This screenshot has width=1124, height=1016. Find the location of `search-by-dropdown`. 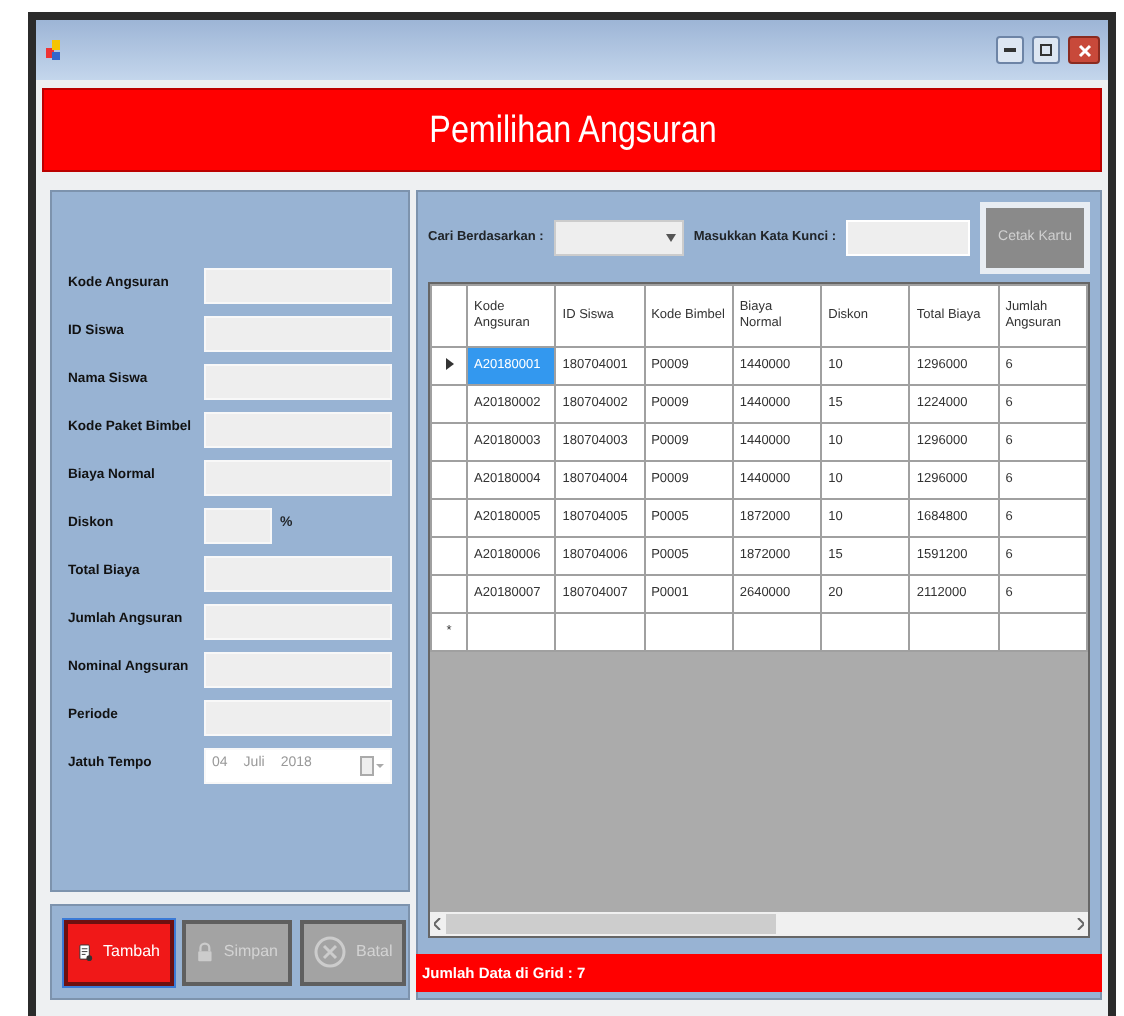

search-by-dropdown is located at coordinates (618, 238).